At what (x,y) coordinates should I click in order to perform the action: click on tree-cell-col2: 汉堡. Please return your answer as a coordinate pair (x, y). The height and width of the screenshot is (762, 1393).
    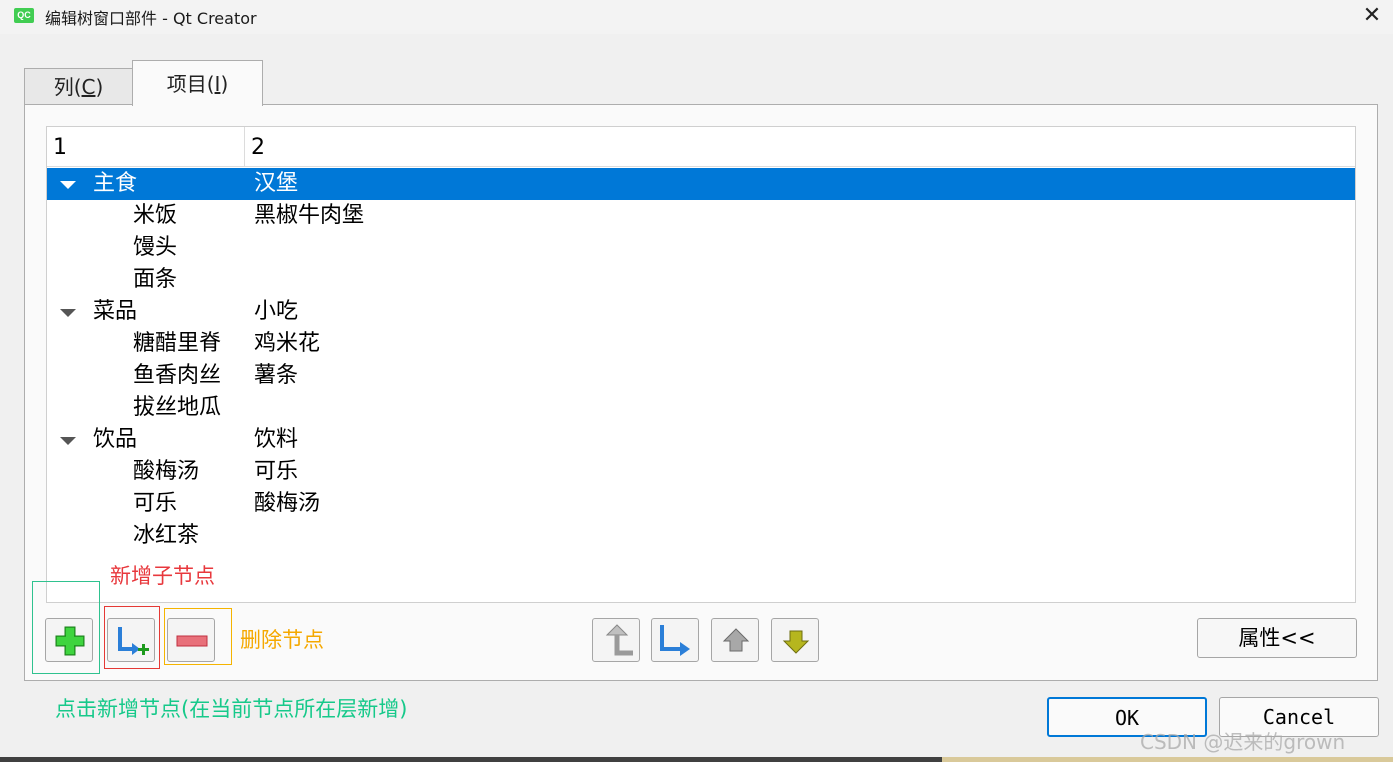
    Looking at the image, I should click on (276, 183).